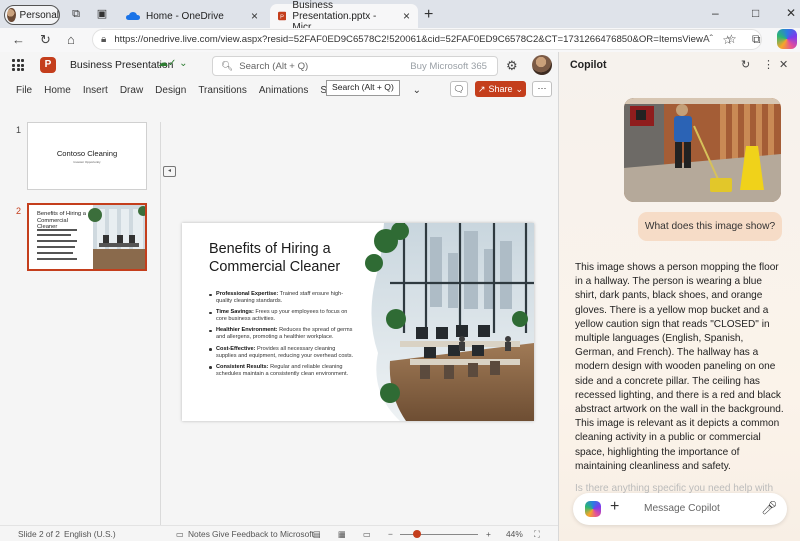 The width and height of the screenshot is (800, 541). I want to click on share-button: ↗ Share ⌄, so click(500, 89).